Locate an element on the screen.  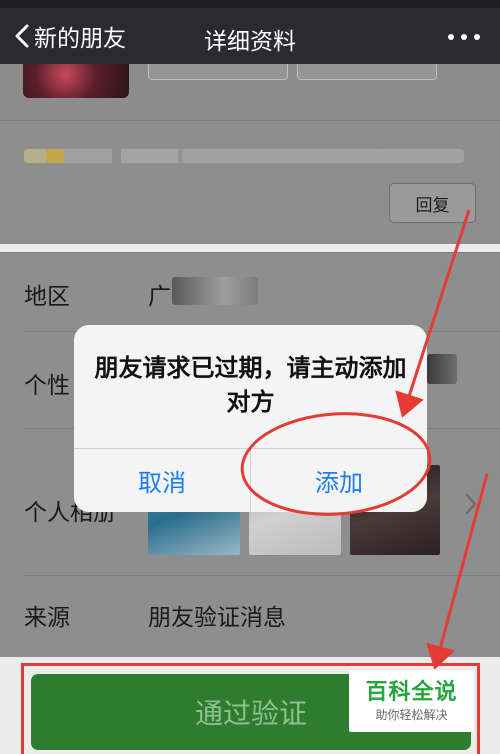
profile-action-button-right is located at coordinates (367, 72).